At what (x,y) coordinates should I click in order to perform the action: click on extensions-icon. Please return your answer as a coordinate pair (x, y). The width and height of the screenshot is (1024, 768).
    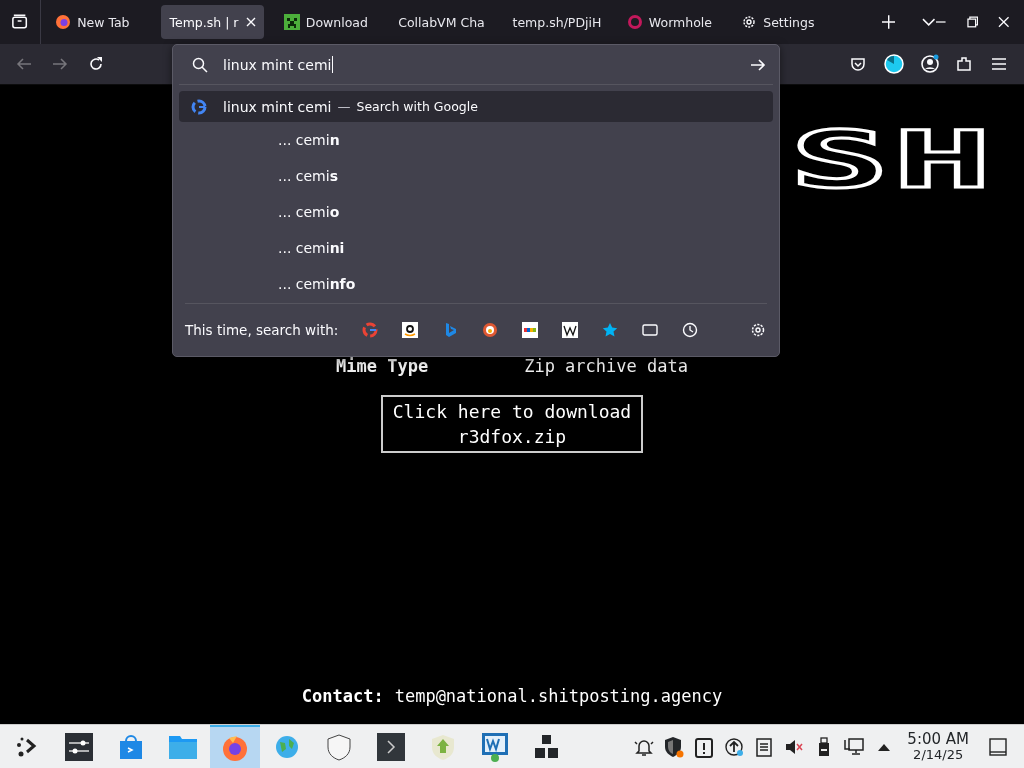
    Looking at the image, I should click on (964, 64).